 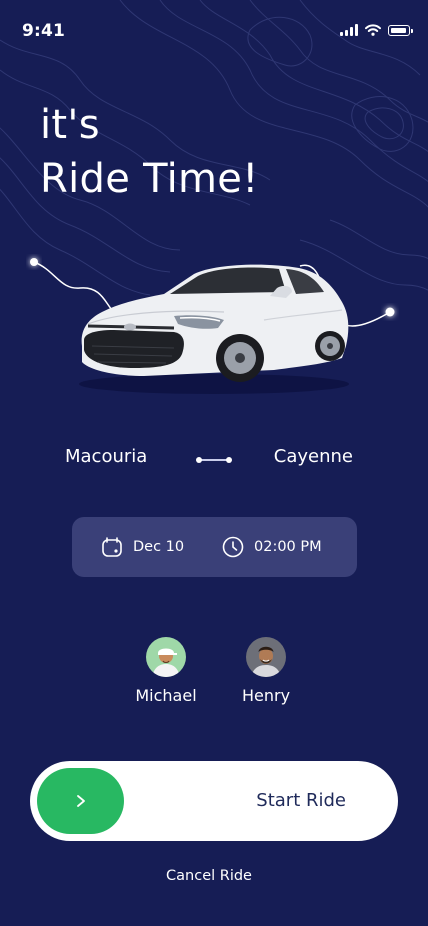 I want to click on battery-icon, so click(x=400, y=30).